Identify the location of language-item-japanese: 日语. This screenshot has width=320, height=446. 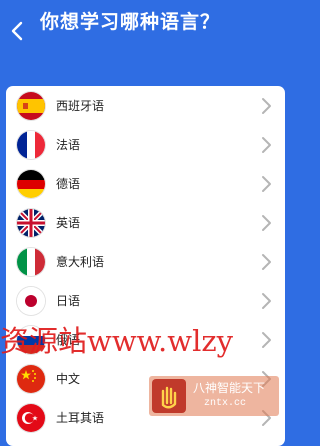
(145, 300).